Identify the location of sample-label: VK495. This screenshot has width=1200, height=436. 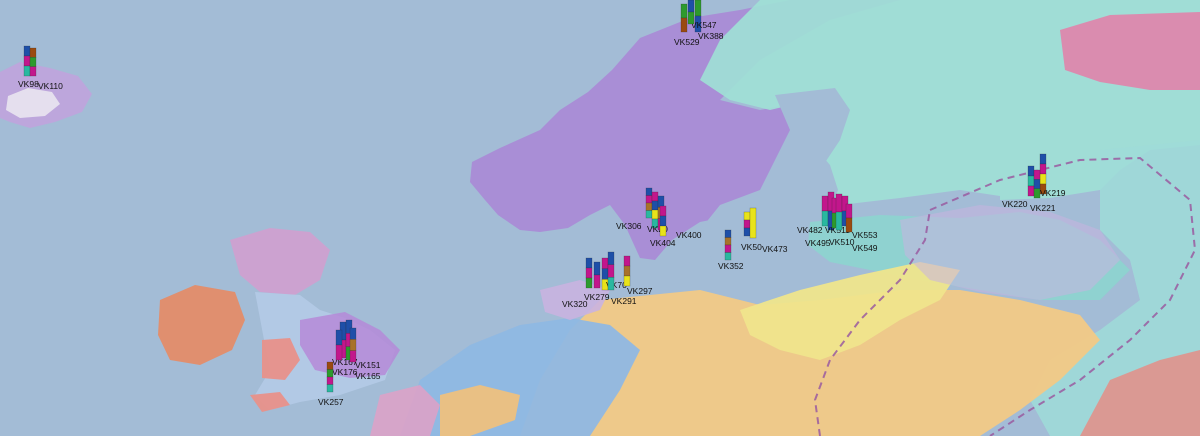
(818, 243).